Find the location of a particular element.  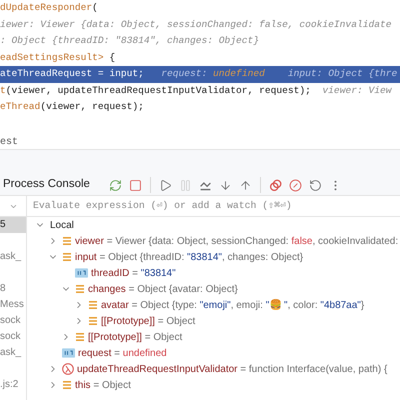

lambda-icon is located at coordinates (68, 369).